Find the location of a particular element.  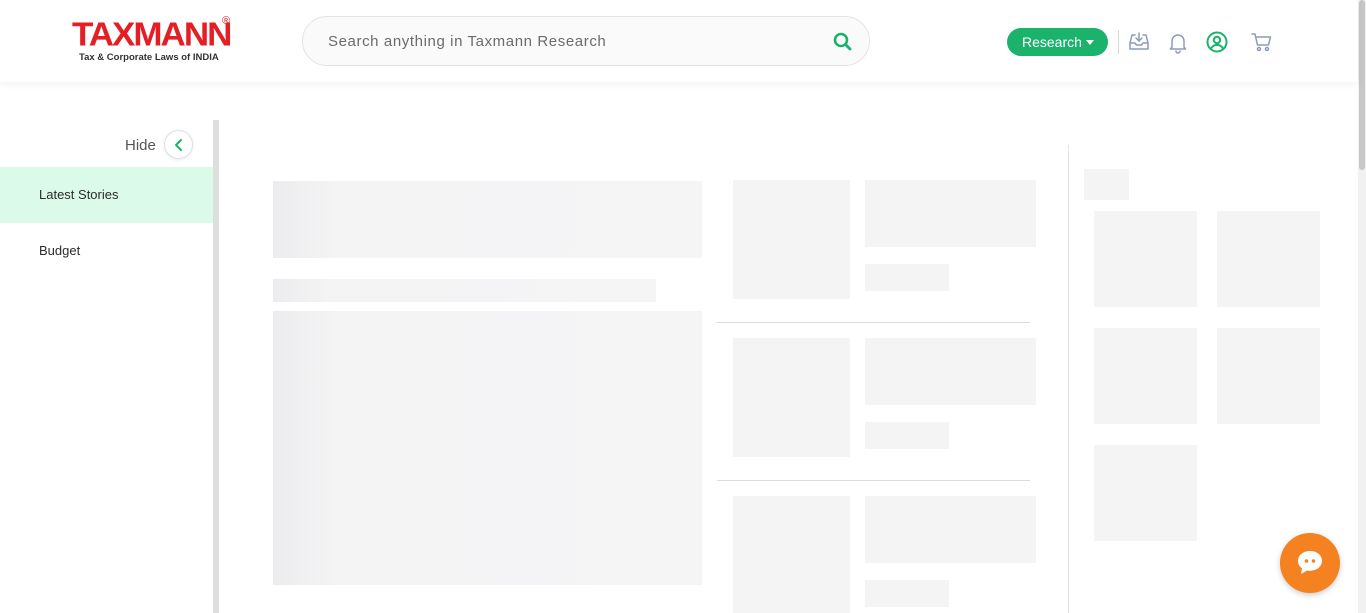

inbox-download-icon is located at coordinates (1139, 42).